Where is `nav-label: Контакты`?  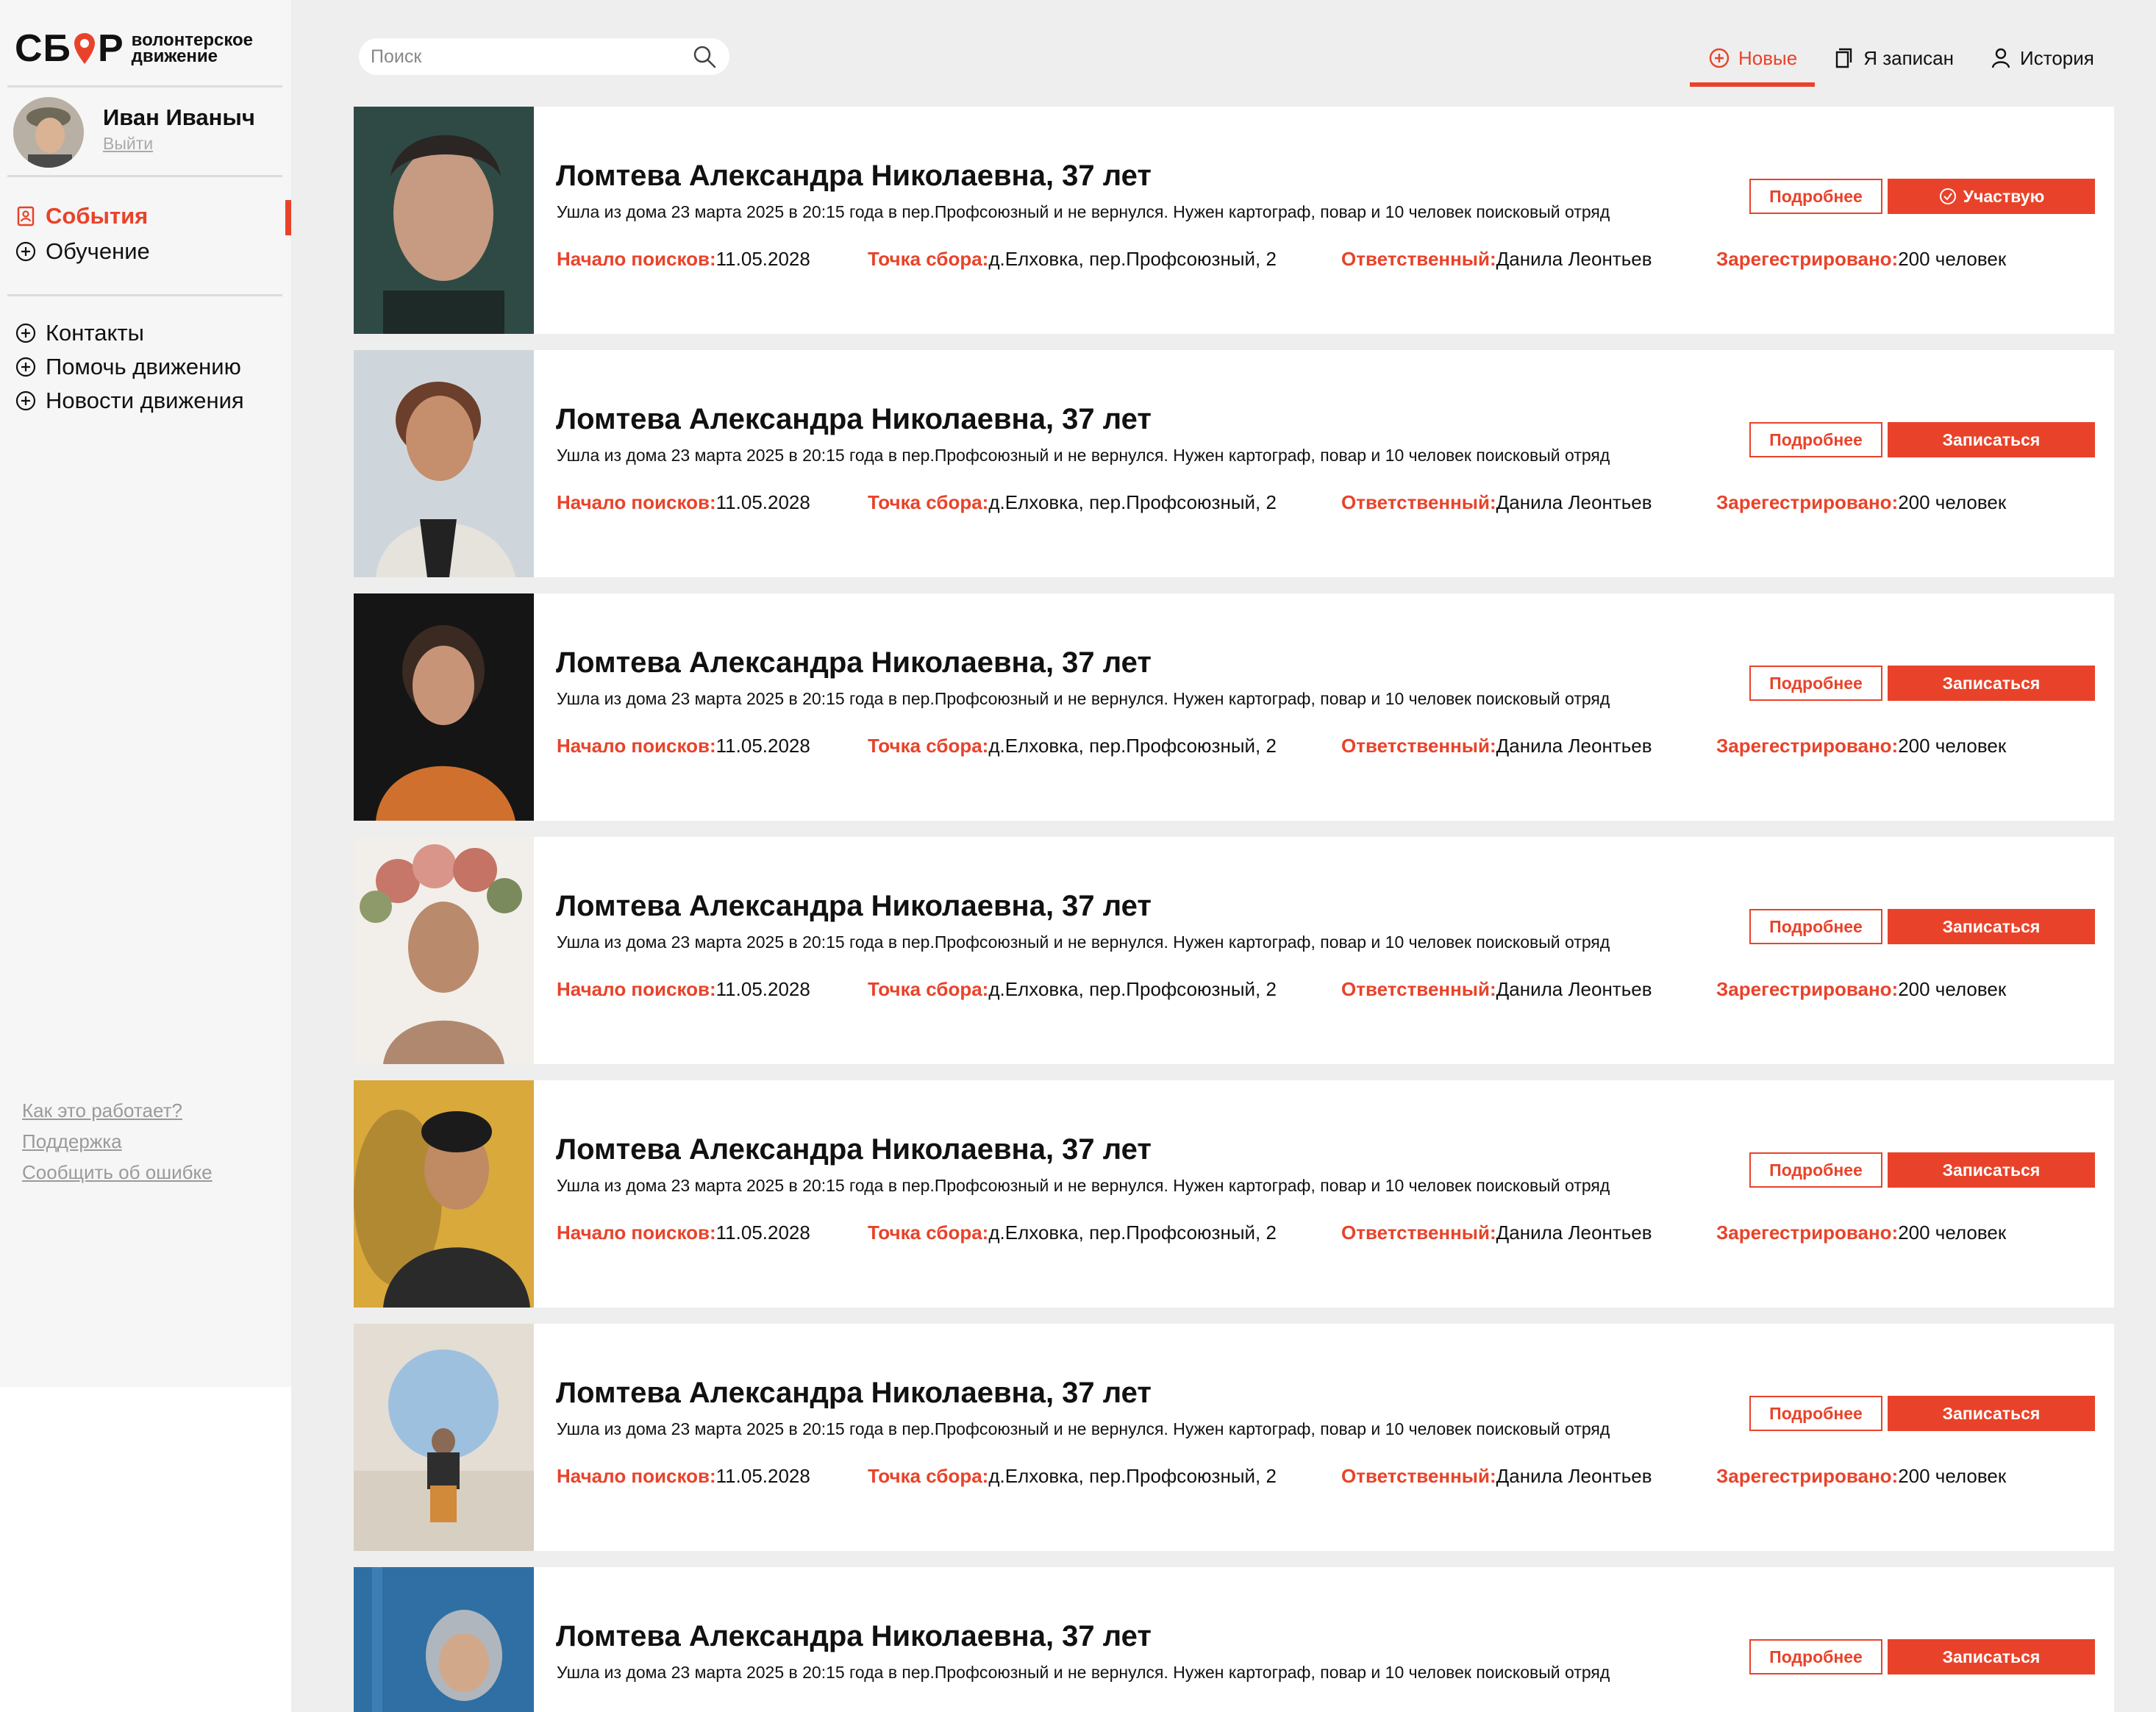
nav-label: Контакты is located at coordinates (95, 333).